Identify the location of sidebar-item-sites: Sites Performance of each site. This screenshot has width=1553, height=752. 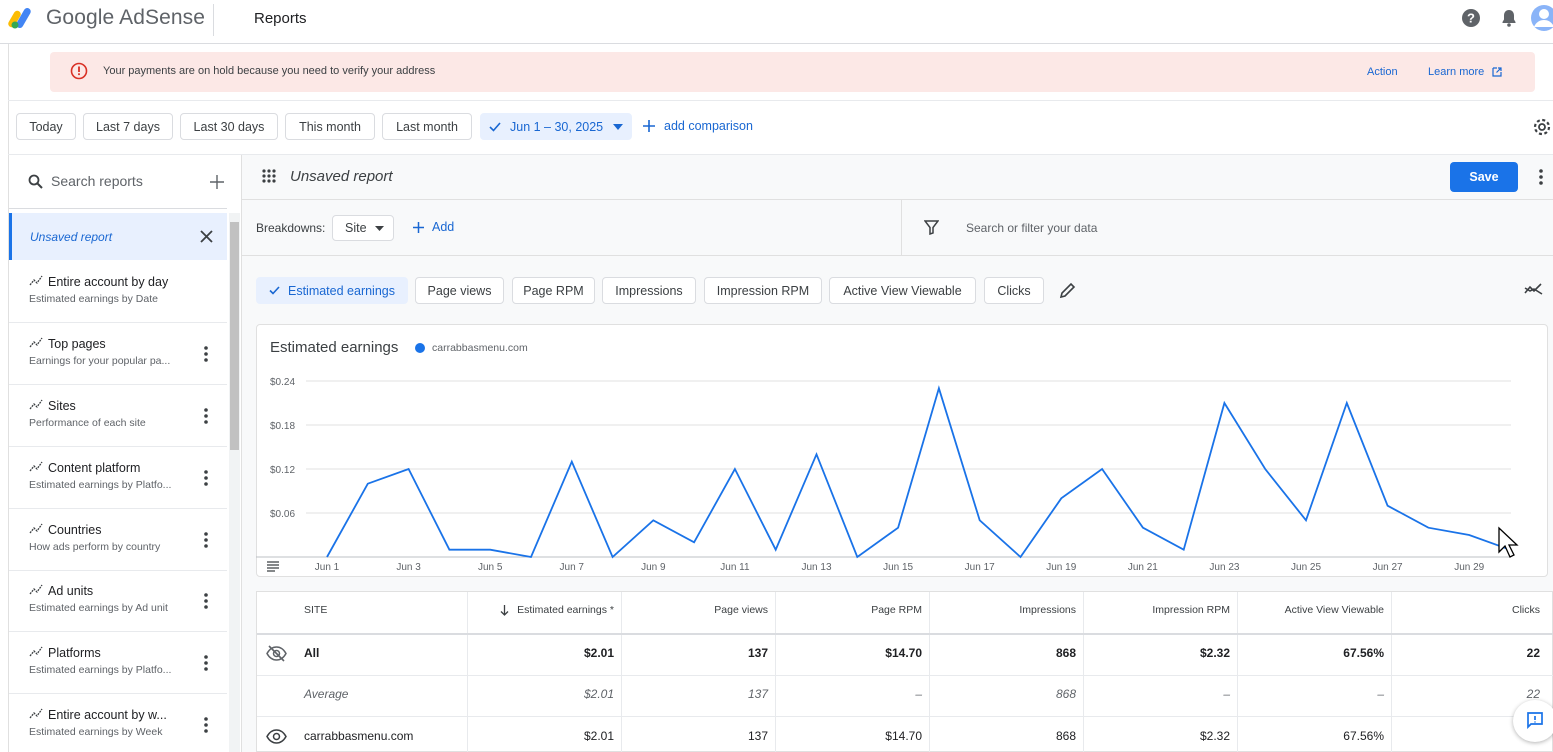
(118, 416).